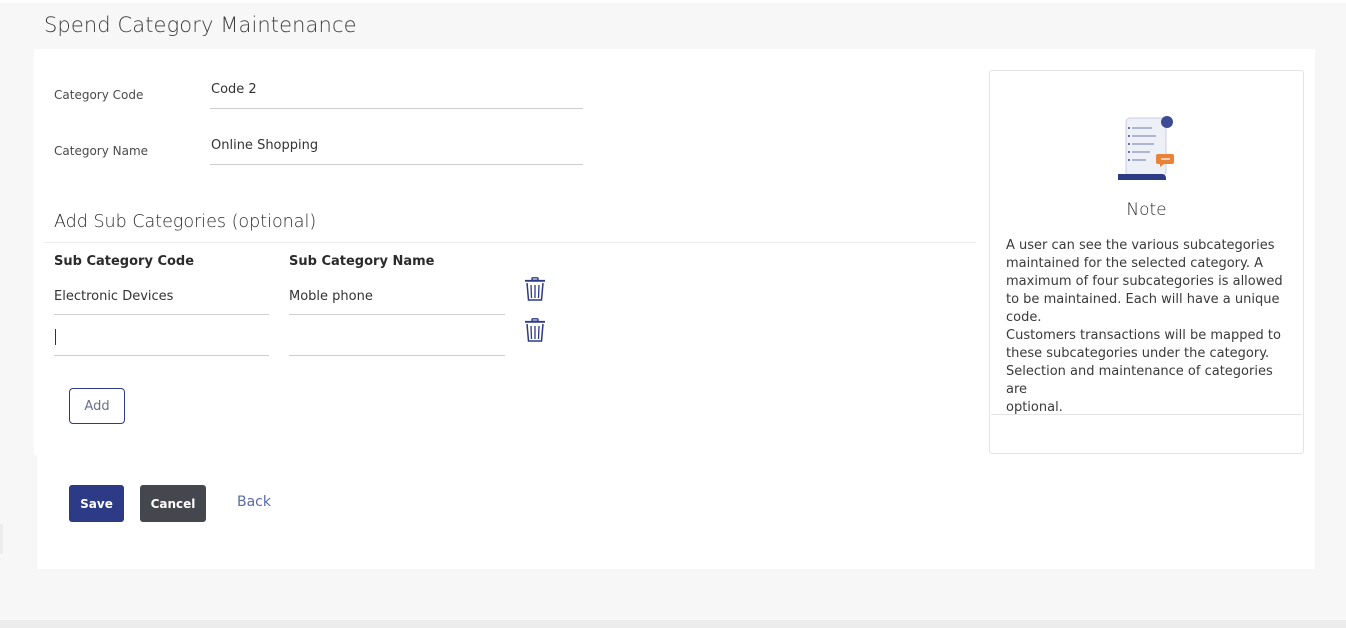 The width and height of the screenshot is (1346, 628). What do you see at coordinates (1034, 407) in the screenshot?
I see `note-line: optional.` at bounding box center [1034, 407].